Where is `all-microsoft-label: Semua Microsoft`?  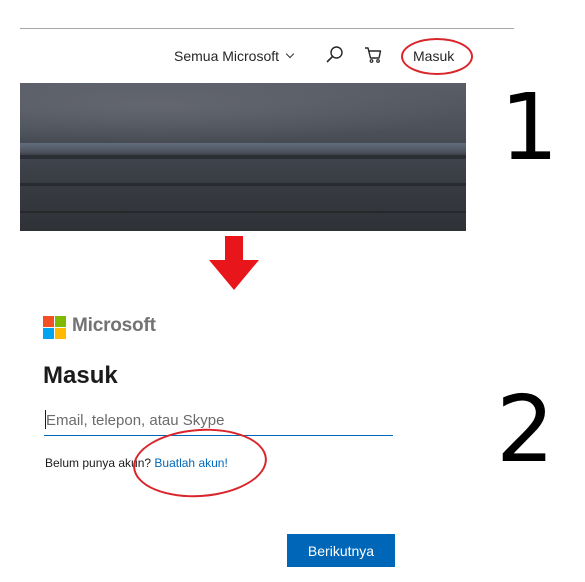
all-microsoft-label: Semua Microsoft is located at coordinates (227, 56).